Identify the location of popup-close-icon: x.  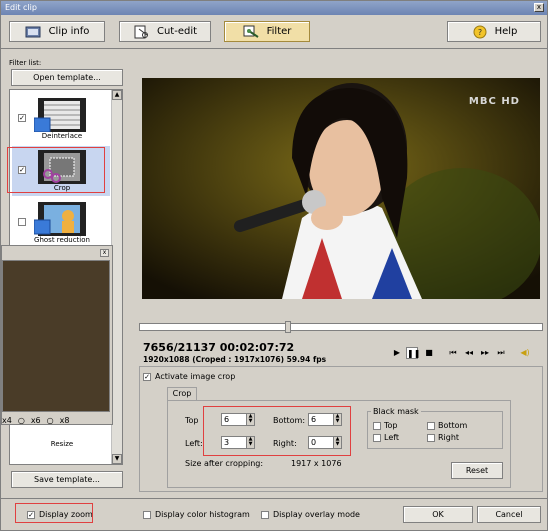
(104, 253).